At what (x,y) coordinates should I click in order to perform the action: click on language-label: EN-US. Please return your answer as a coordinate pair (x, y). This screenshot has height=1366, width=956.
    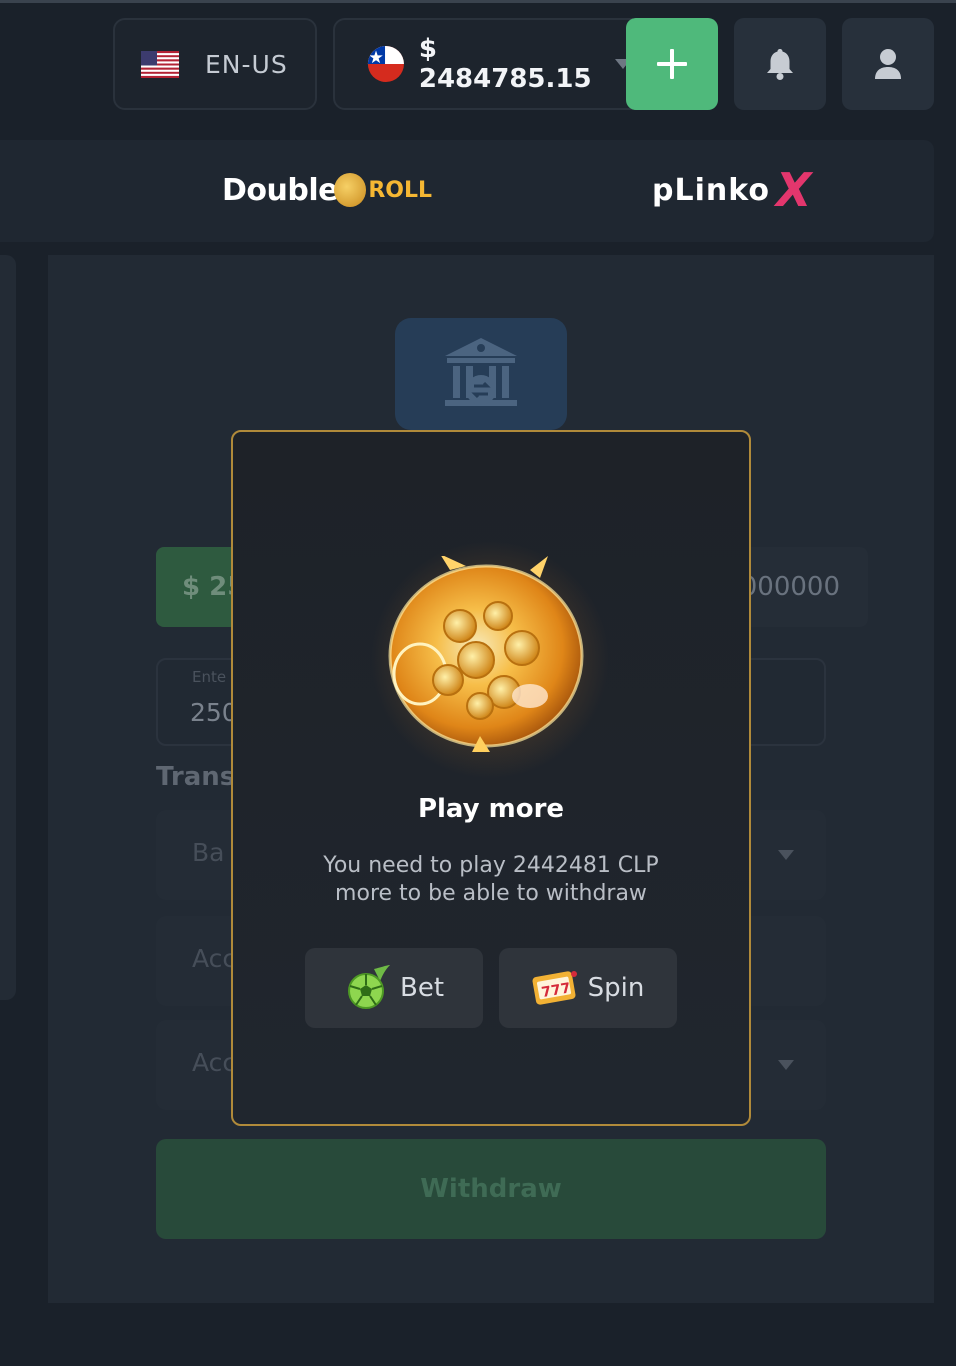
    Looking at the image, I should click on (246, 64).